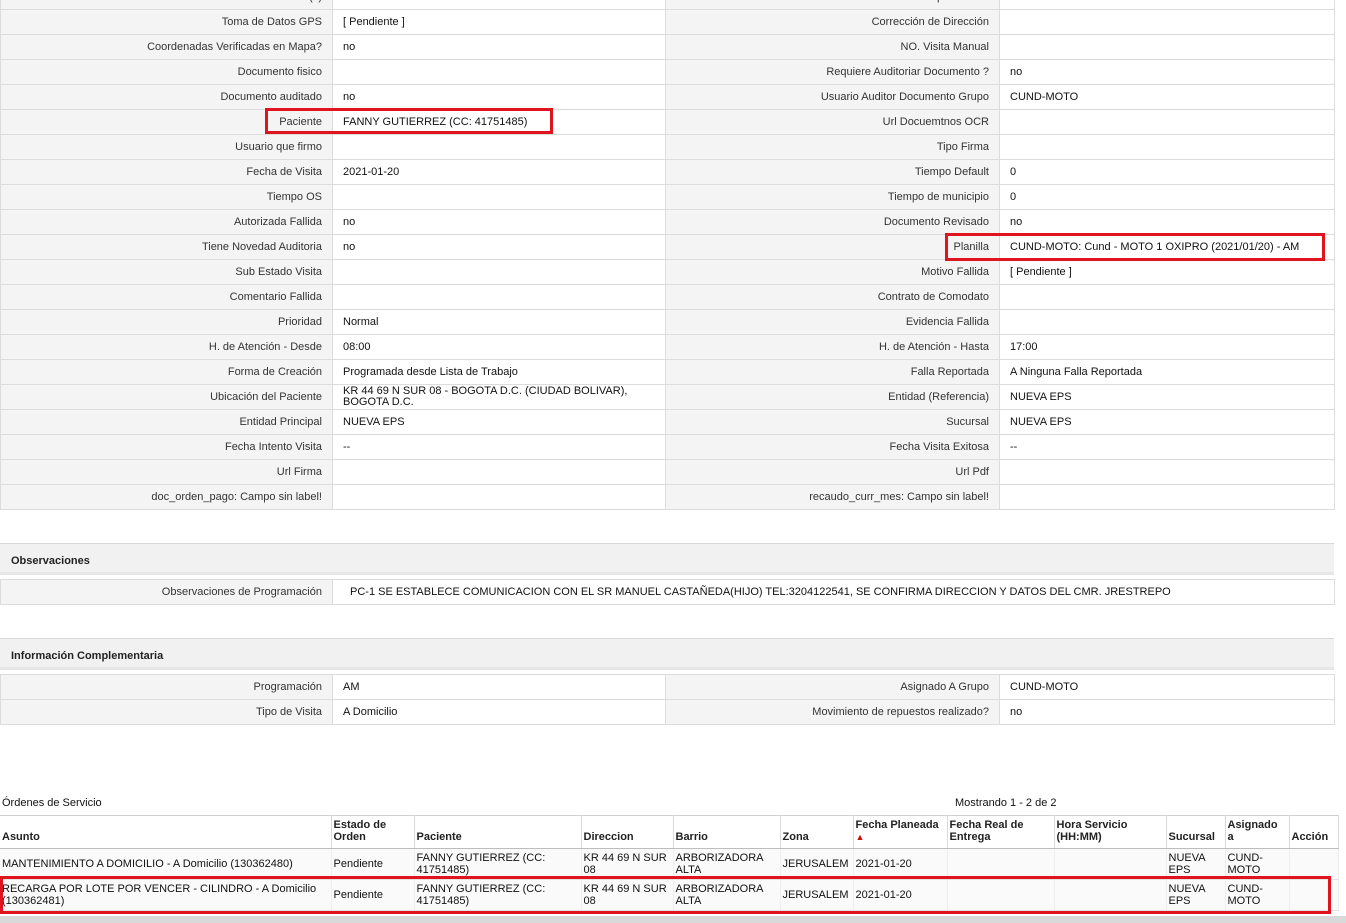  What do you see at coordinates (1257, 832) in the screenshot?
I see `column-header-asignado: Asignado a` at bounding box center [1257, 832].